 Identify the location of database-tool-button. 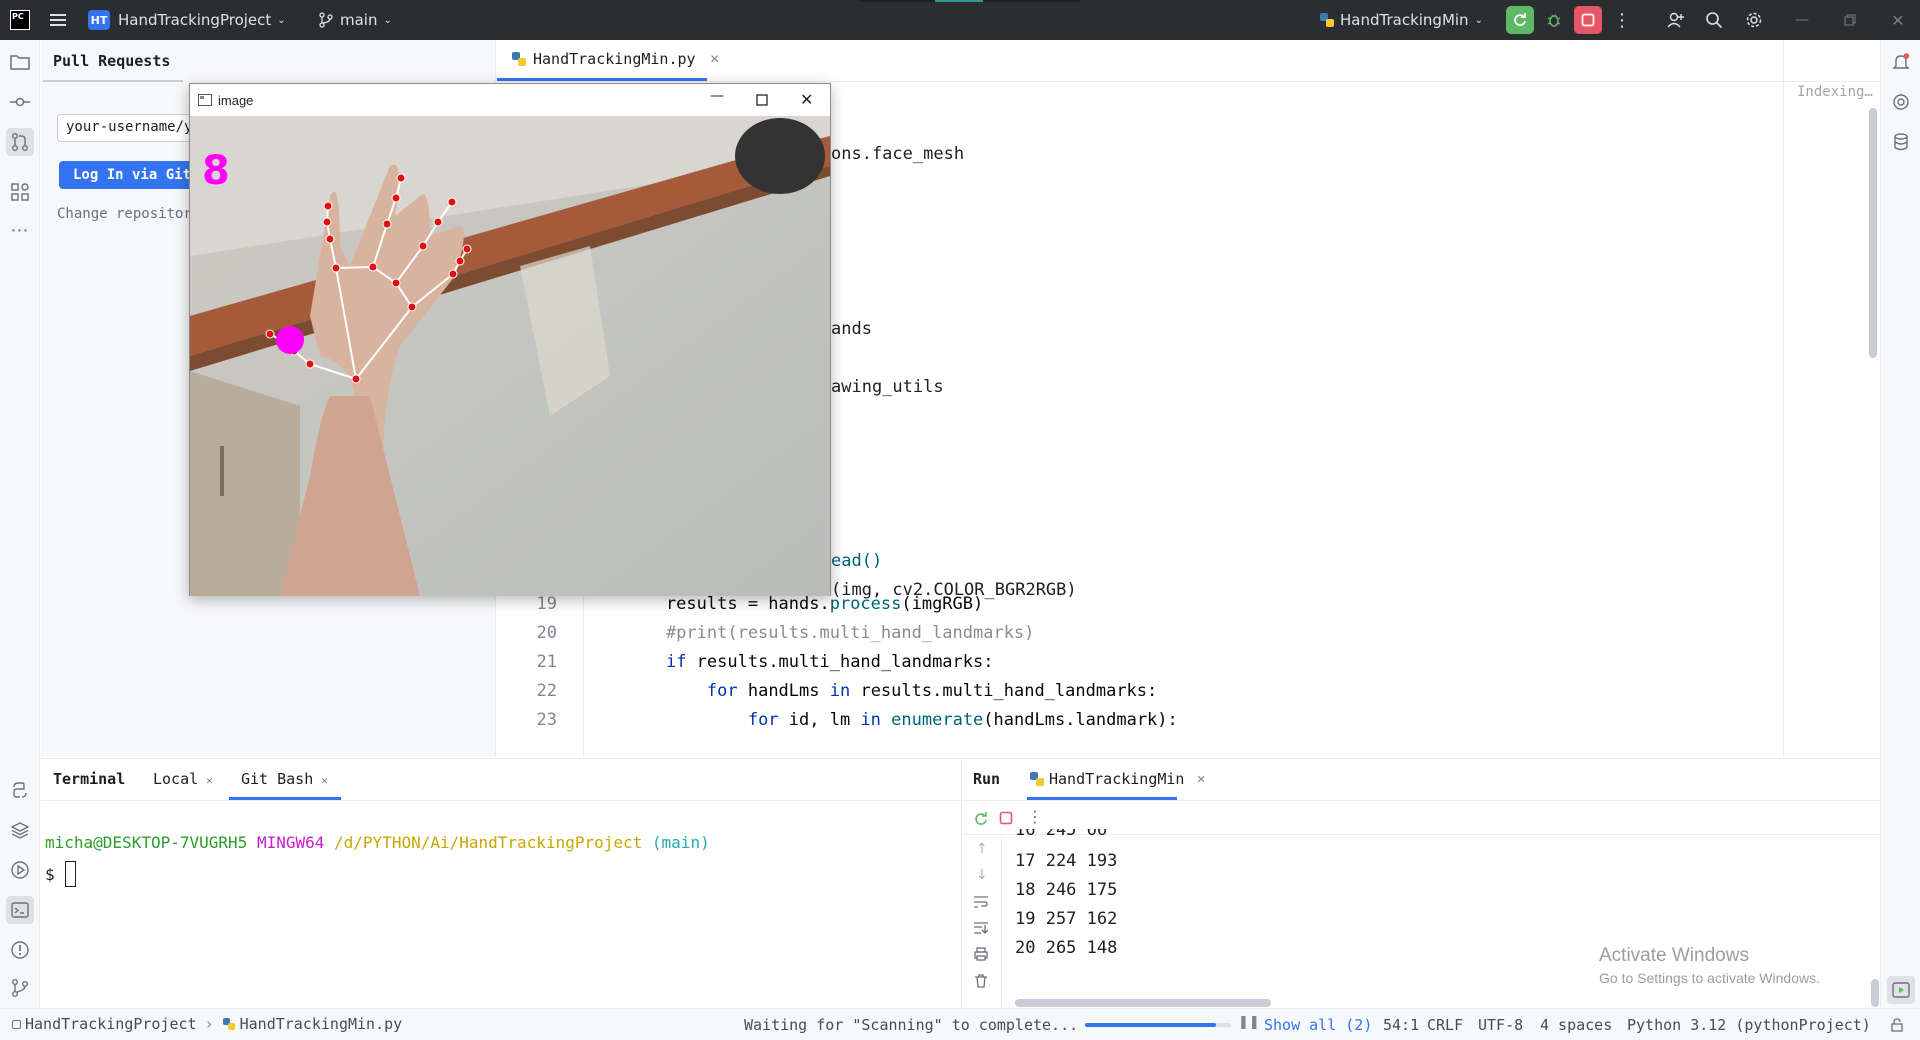
(1901, 142).